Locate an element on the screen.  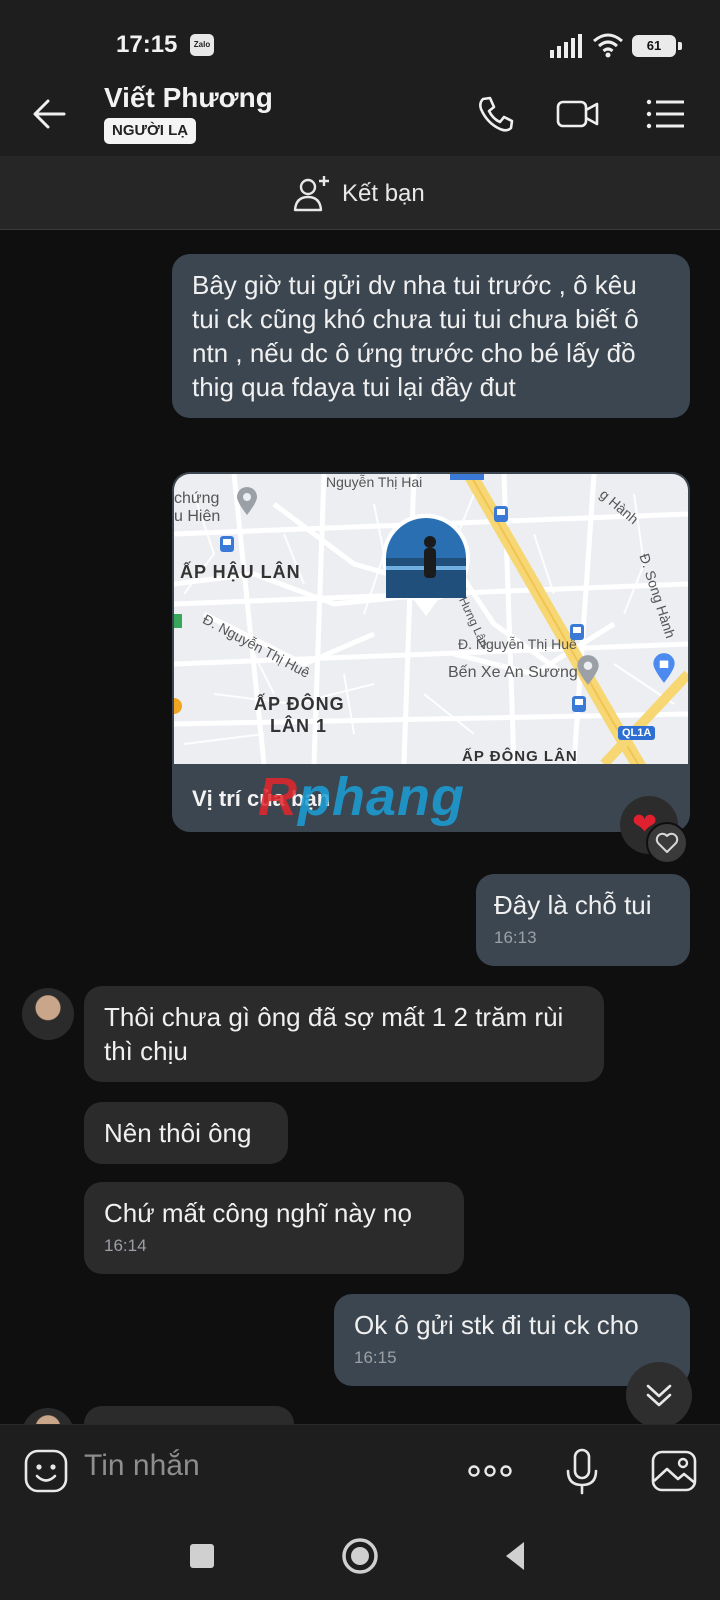
battery-tip is located at coordinates (680, 46).